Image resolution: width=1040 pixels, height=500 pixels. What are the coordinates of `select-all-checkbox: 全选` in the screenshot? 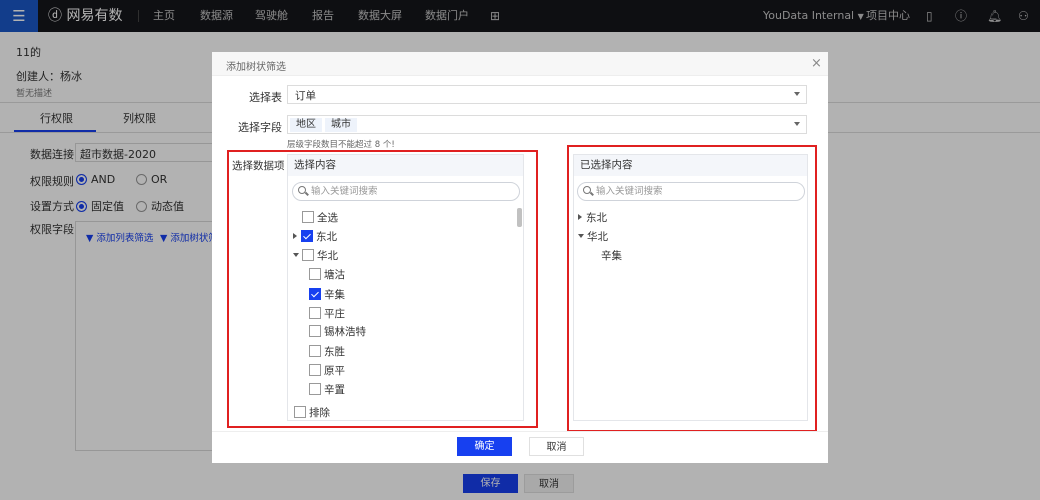 It's located at (320, 218).